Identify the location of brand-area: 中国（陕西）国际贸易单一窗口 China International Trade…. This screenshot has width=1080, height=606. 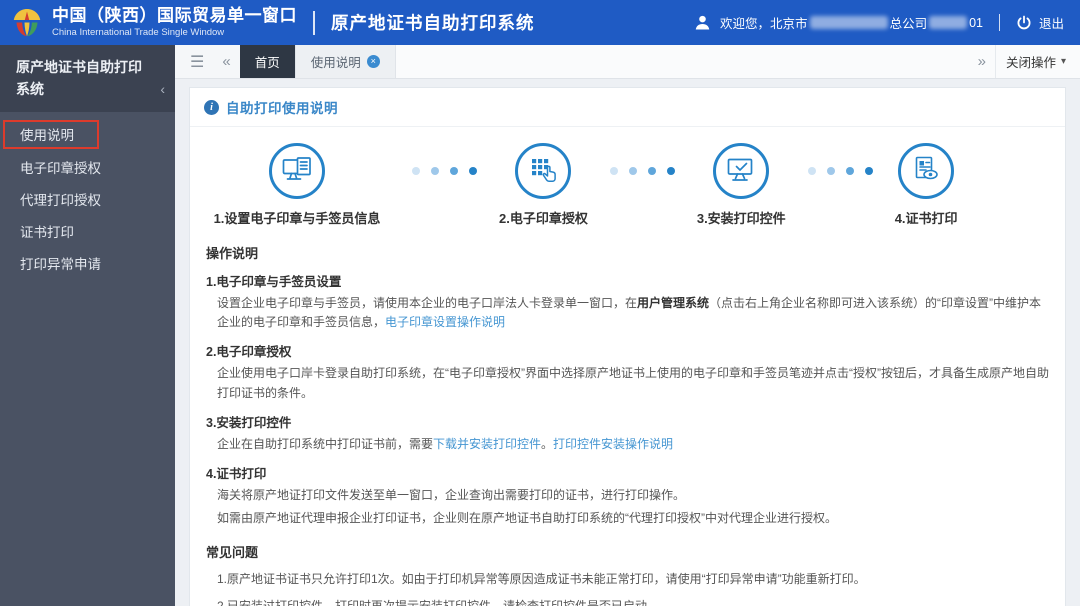
(272, 23).